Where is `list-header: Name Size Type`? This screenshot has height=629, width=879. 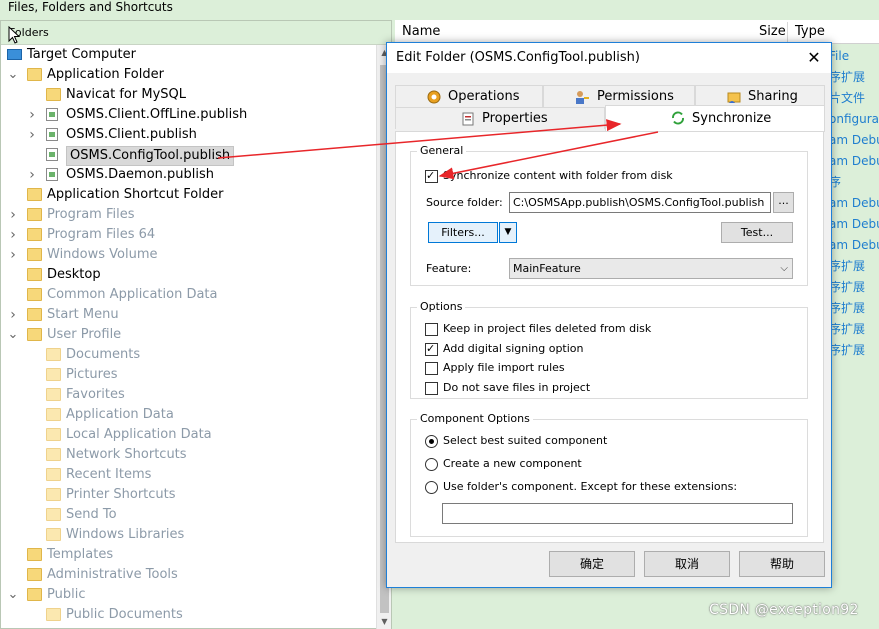 list-header: Name Size Type is located at coordinates (637, 32).